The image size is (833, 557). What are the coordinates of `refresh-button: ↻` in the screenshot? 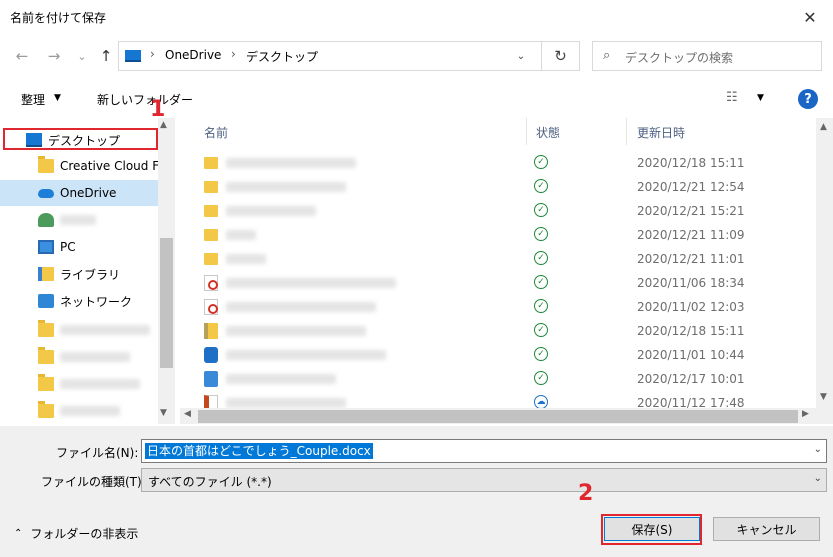 It's located at (561, 56).